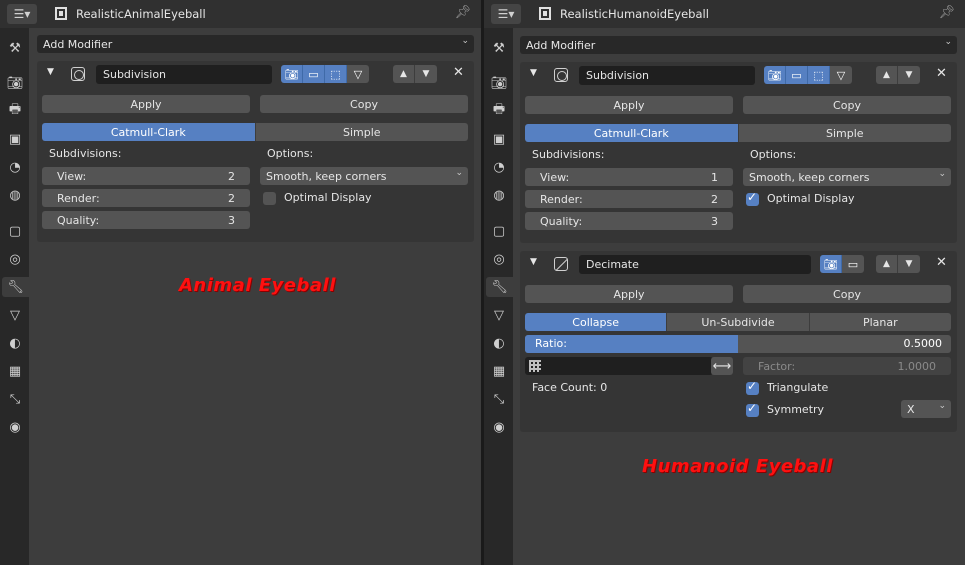 This screenshot has height=565, width=965. I want to click on symmetry-checkbox, so click(752, 409).